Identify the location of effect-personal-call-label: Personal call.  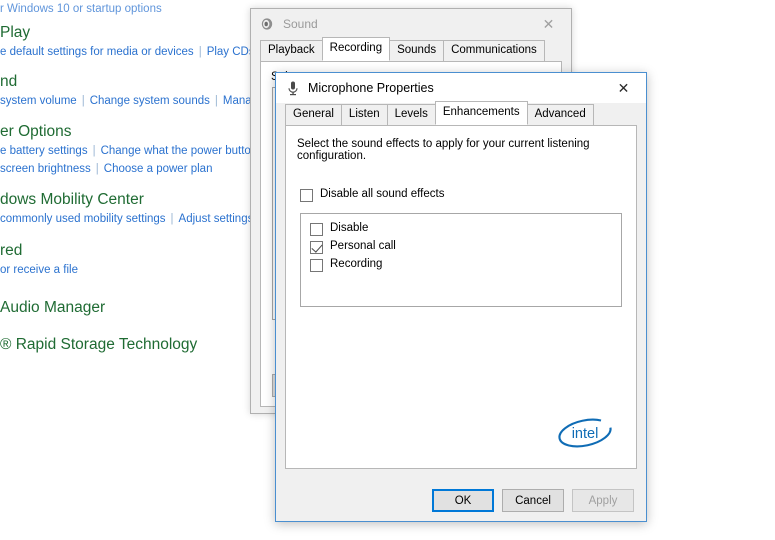
(363, 246).